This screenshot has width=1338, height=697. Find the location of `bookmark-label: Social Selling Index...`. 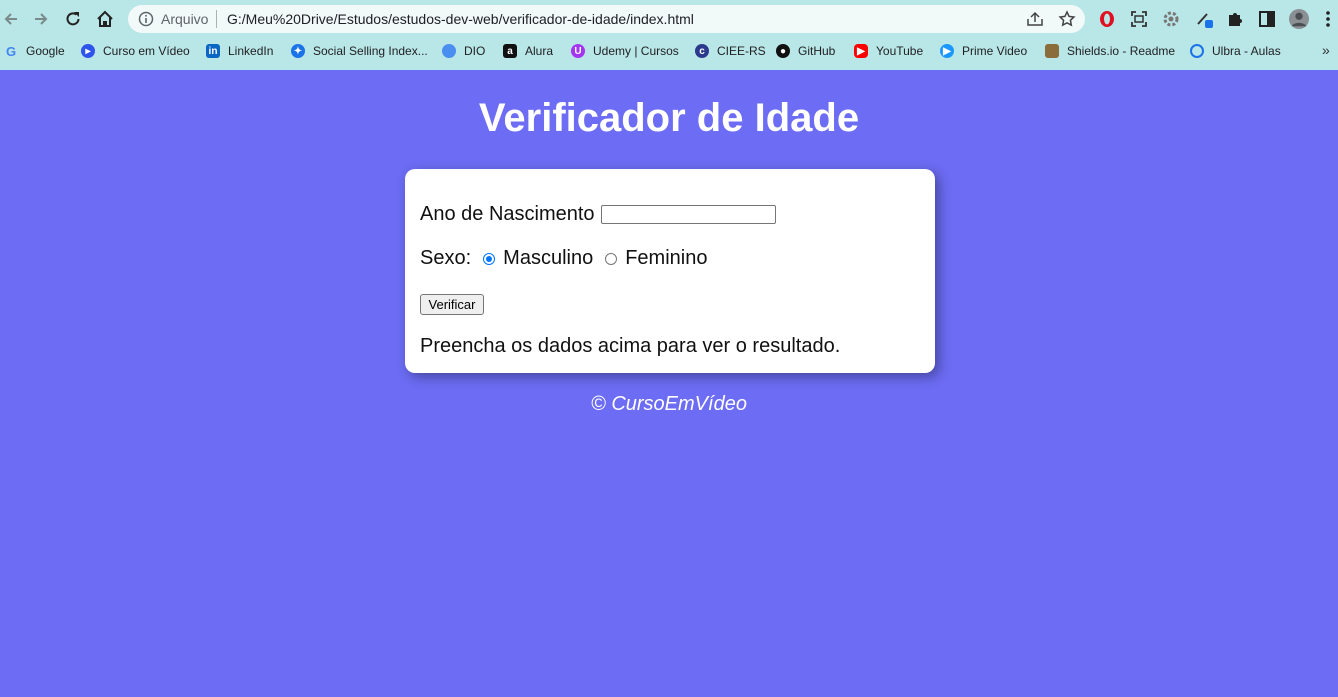

bookmark-label: Social Selling Index... is located at coordinates (370, 51).